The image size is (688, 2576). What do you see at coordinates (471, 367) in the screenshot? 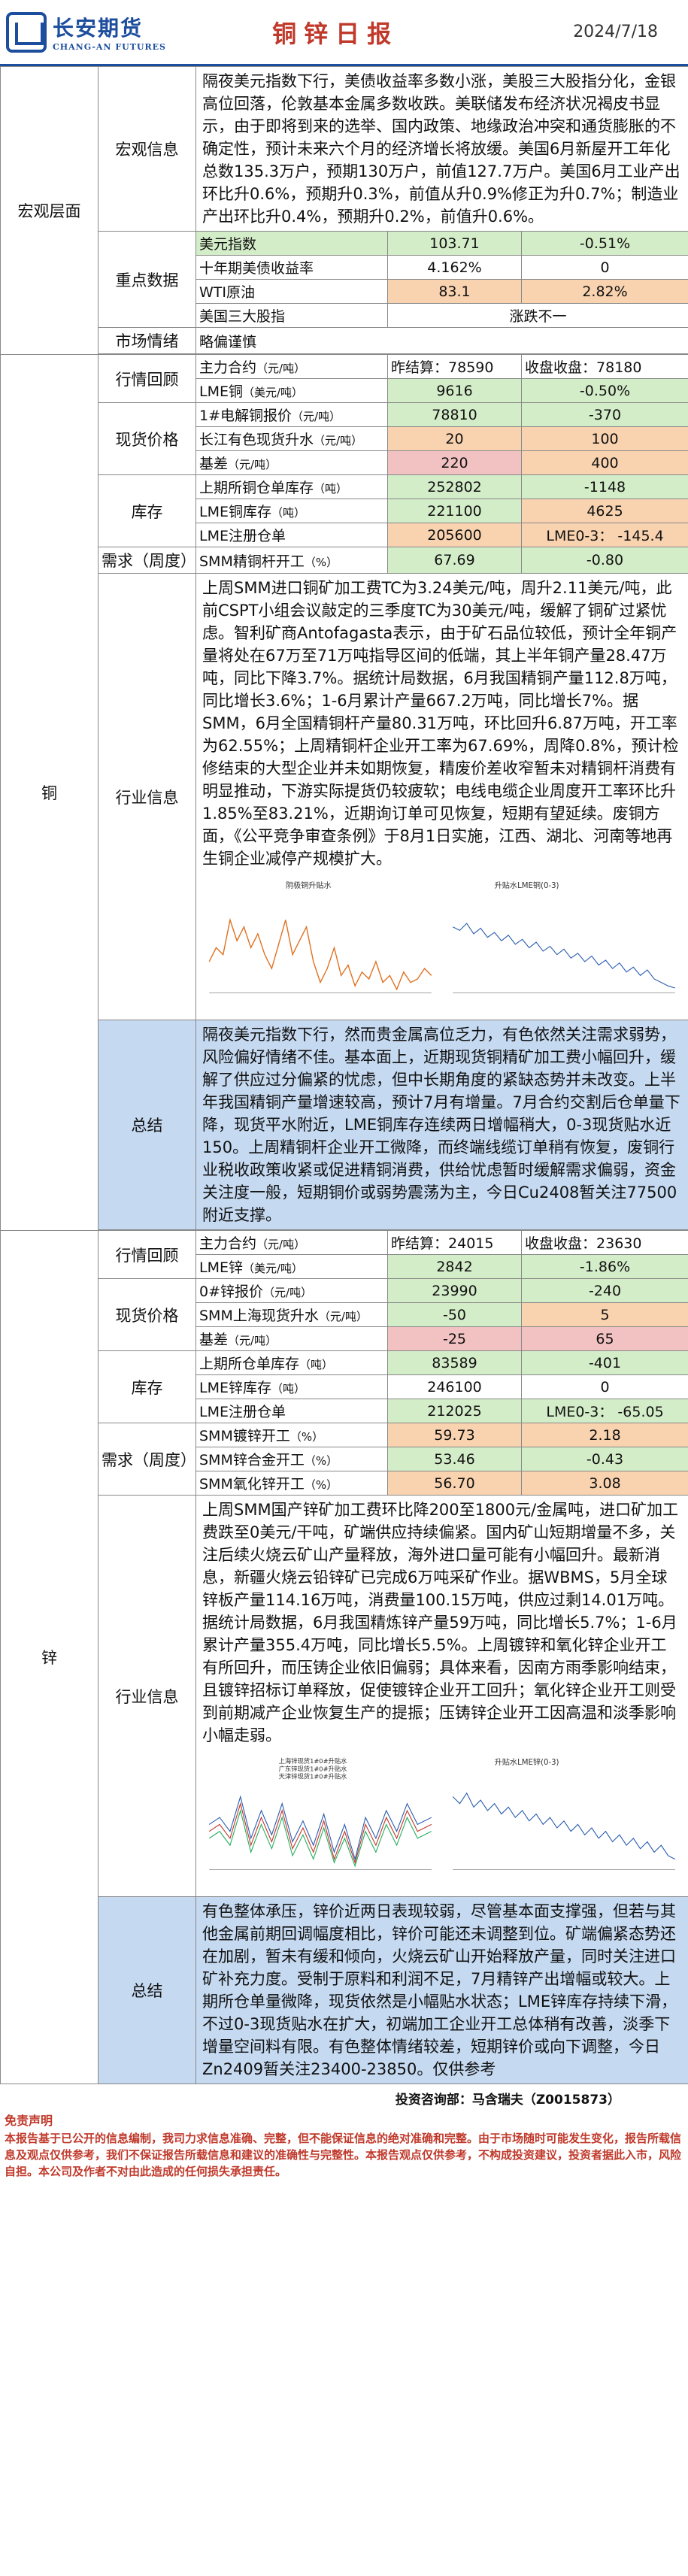
I see `yesterday-close: 78590` at bounding box center [471, 367].